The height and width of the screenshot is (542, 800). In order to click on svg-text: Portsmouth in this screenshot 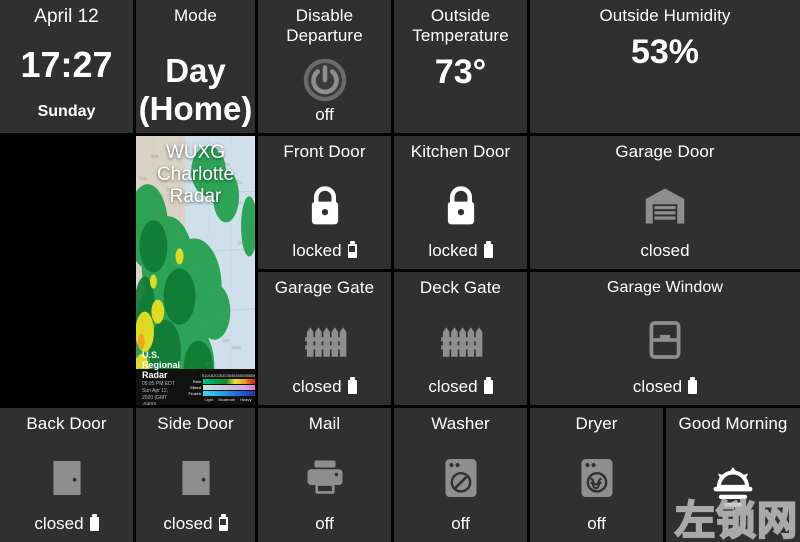, I will do `click(180, 234)`.